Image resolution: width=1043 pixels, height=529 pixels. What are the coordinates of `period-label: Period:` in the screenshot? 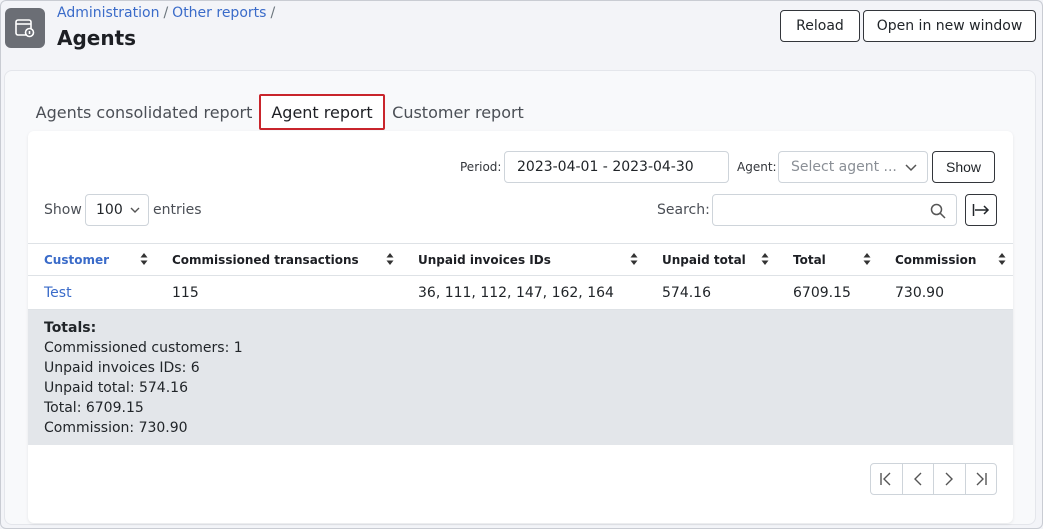 It's located at (481, 167).